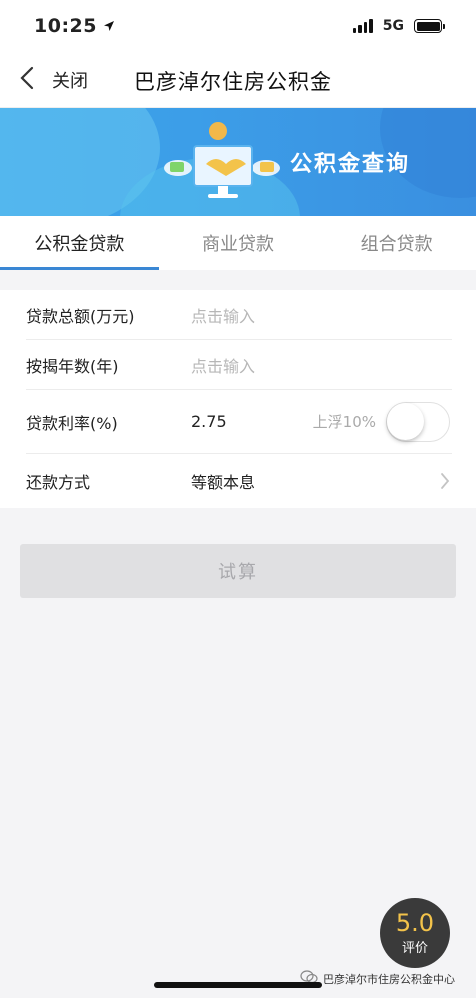 The width and height of the screenshot is (476, 998). Describe the element at coordinates (393, 26) in the screenshot. I see `network-type: 5G` at that location.